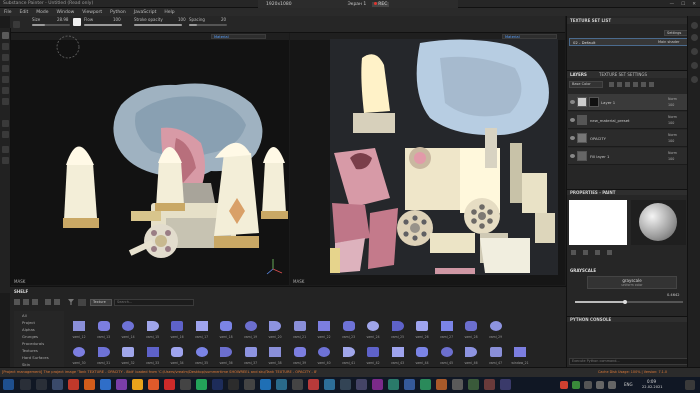 This screenshot has width=700, height=393. What do you see at coordinates (5, 35) in the screenshot?
I see `paint-brush-icon` at bounding box center [5, 35].